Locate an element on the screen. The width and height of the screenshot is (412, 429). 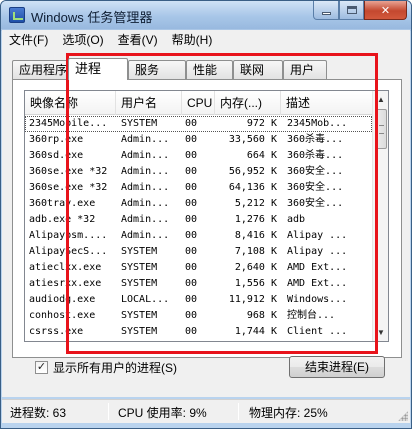
close-icon: ✕ is located at coordinates (385, 10).